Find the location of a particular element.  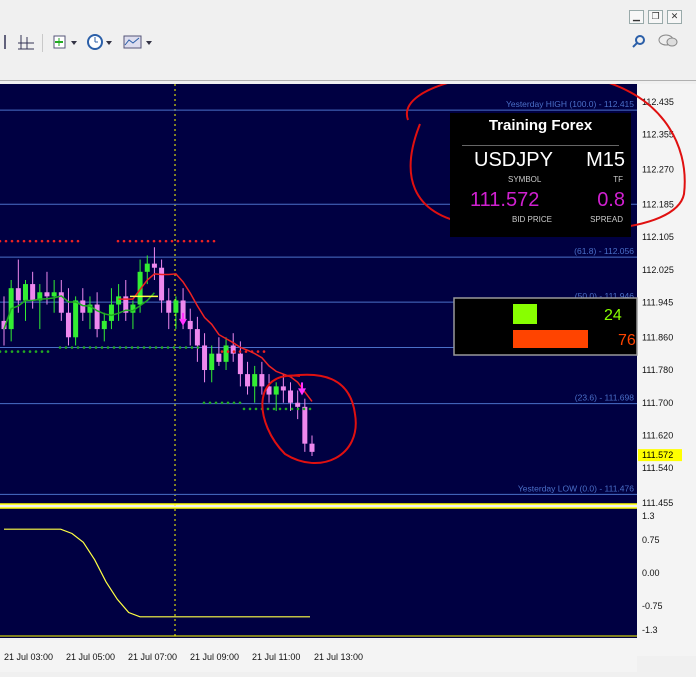

panel-timeframe: M15 is located at coordinates (605, 160).